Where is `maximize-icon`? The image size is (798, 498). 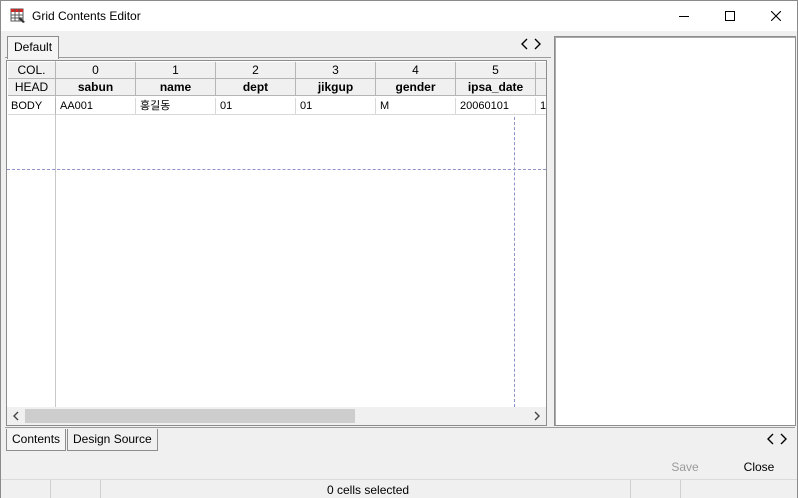 maximize-icon is located at coordinates (730, 16).